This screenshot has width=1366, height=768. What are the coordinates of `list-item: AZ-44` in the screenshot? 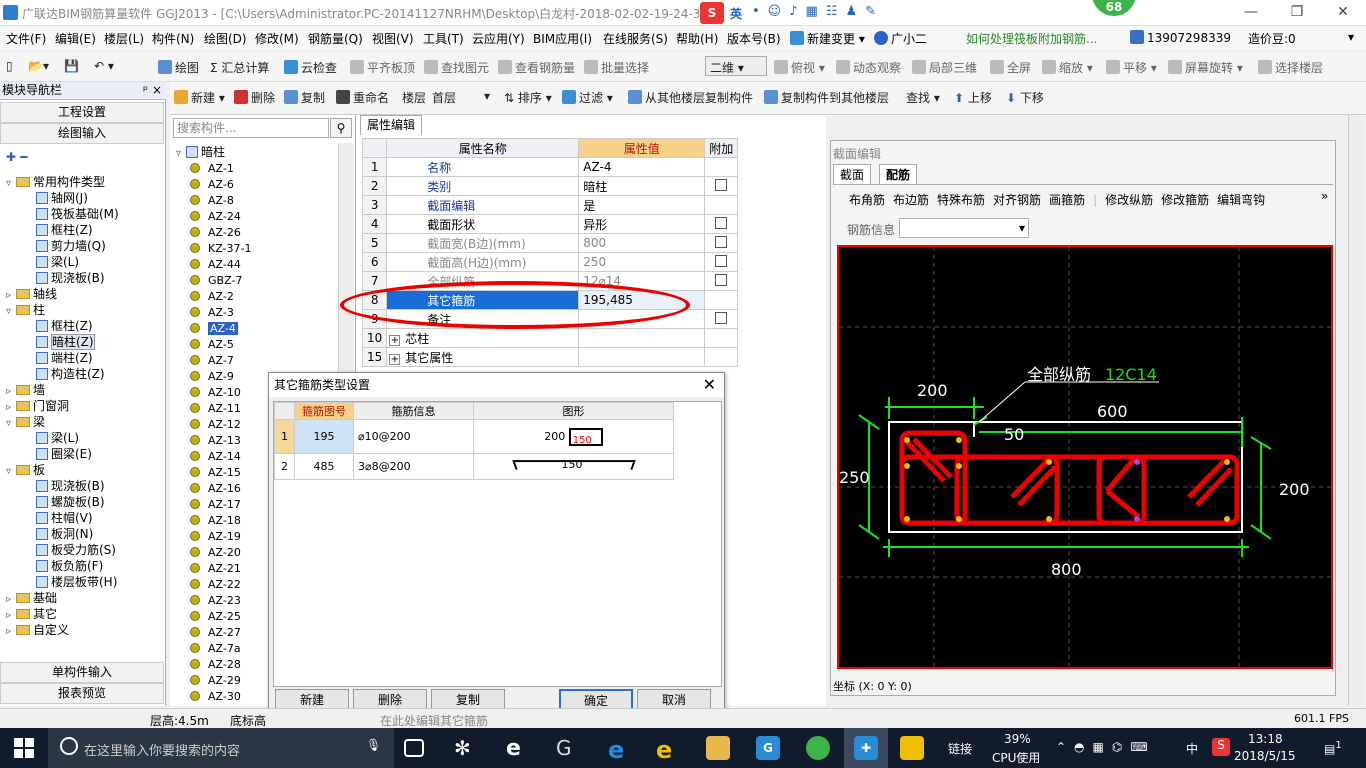 It's located at (215, 265).